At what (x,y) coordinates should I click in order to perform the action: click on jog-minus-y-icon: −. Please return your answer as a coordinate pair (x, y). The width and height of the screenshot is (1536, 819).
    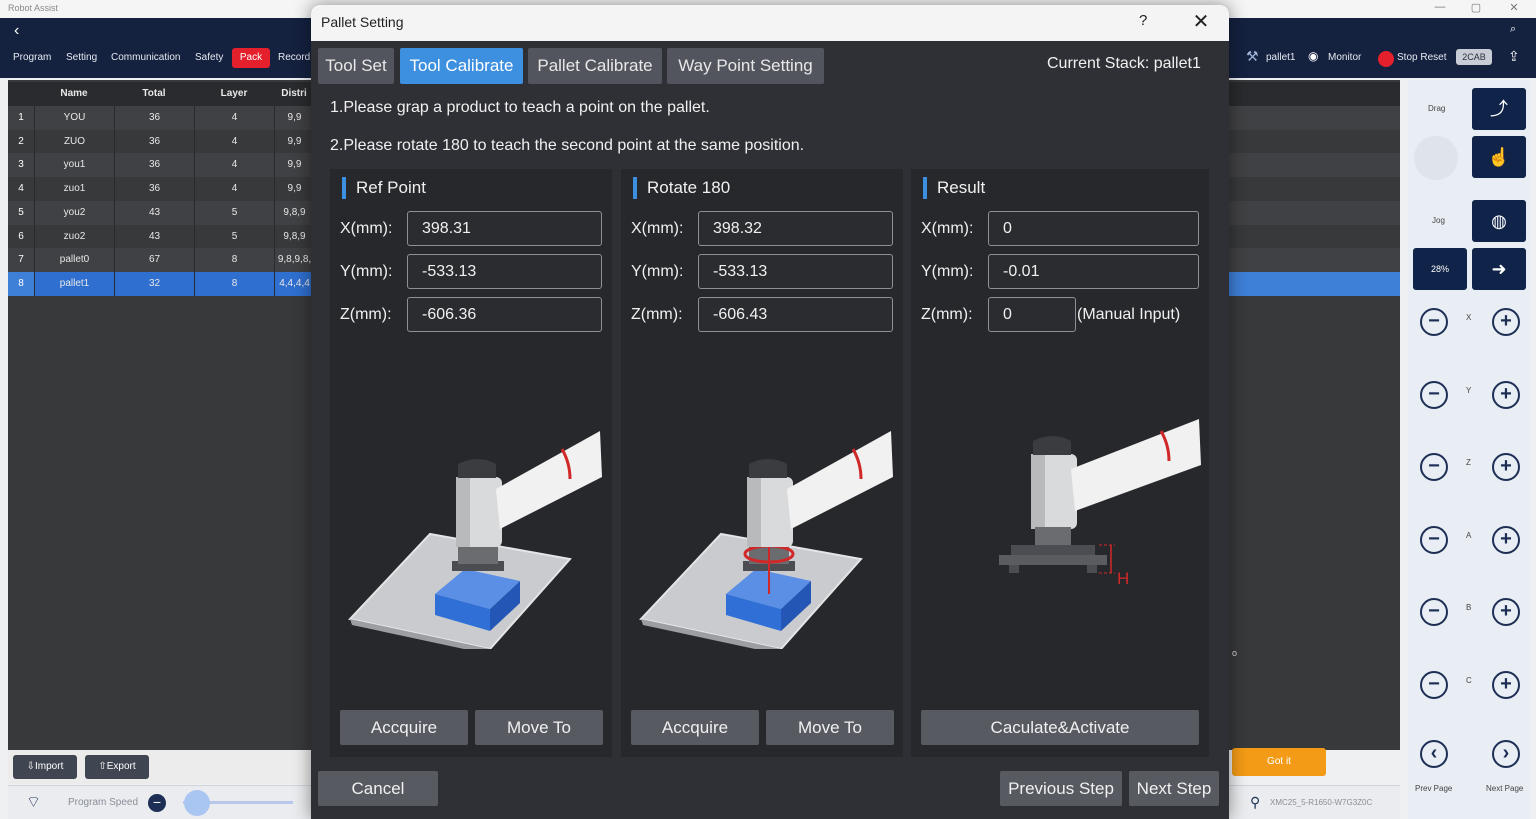
    Looking at the image, I should click on (1434, 394).